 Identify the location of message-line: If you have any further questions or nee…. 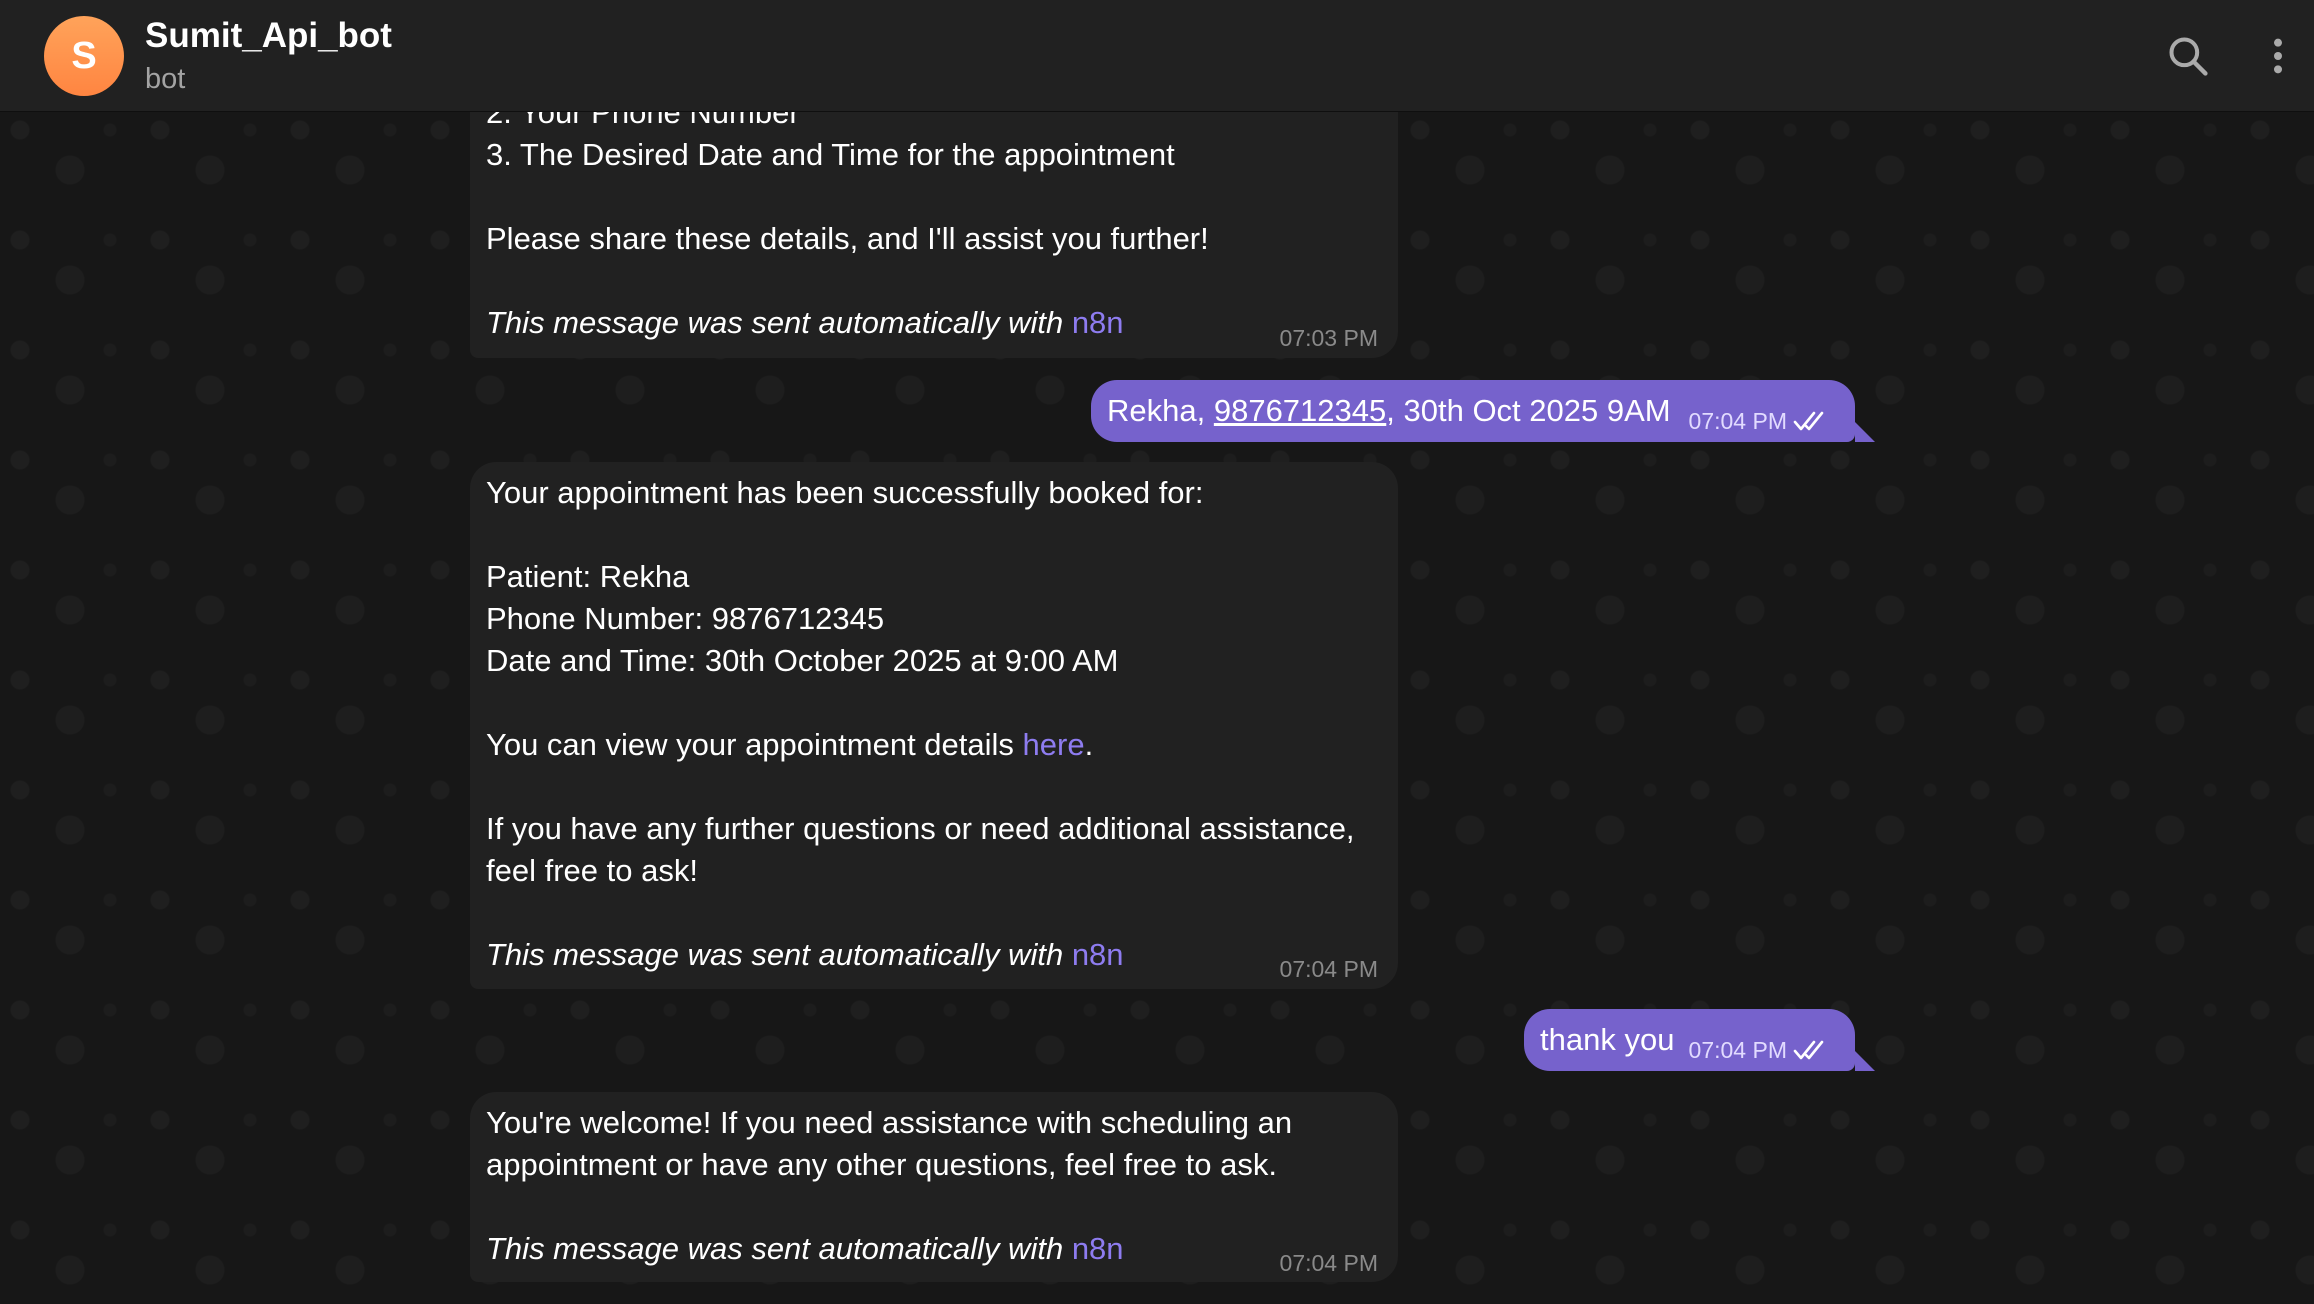
(920, 828).